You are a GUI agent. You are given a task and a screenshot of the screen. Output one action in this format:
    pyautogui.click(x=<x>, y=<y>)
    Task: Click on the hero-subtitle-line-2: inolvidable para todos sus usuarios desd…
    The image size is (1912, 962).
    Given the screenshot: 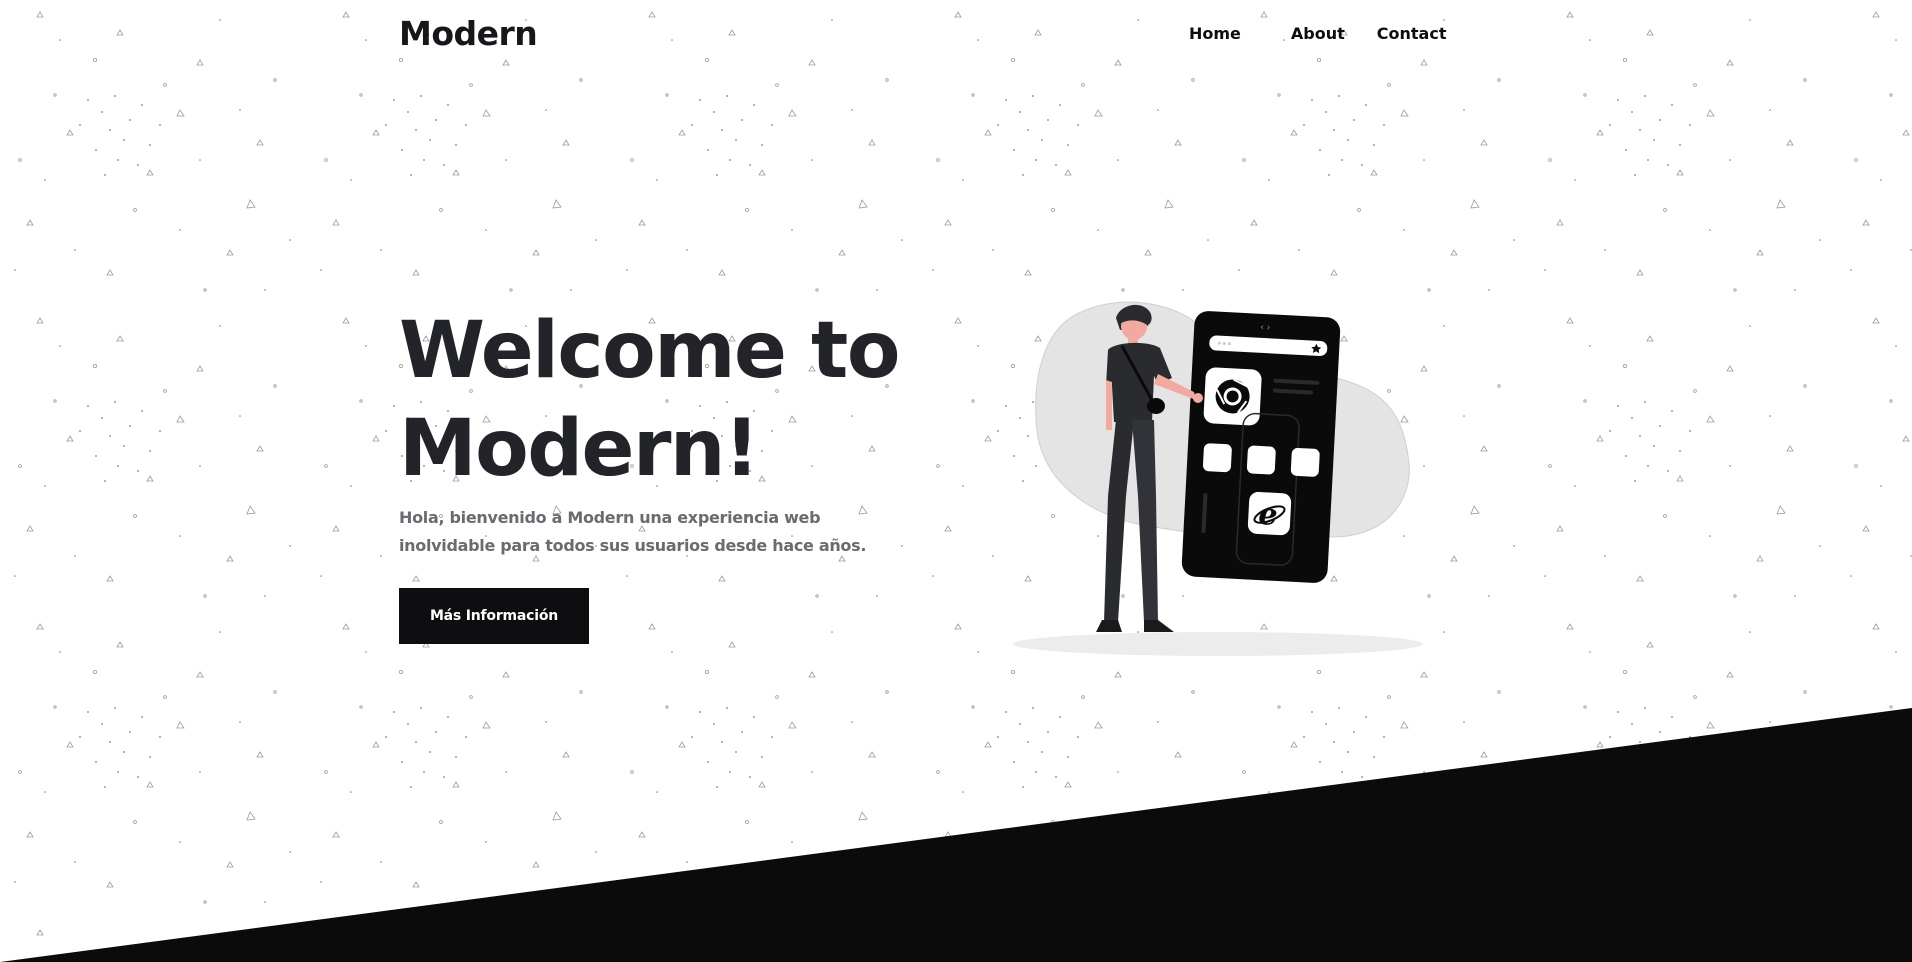 What is the action you would take?
    pyautogui.click(x=633, y=545)
    